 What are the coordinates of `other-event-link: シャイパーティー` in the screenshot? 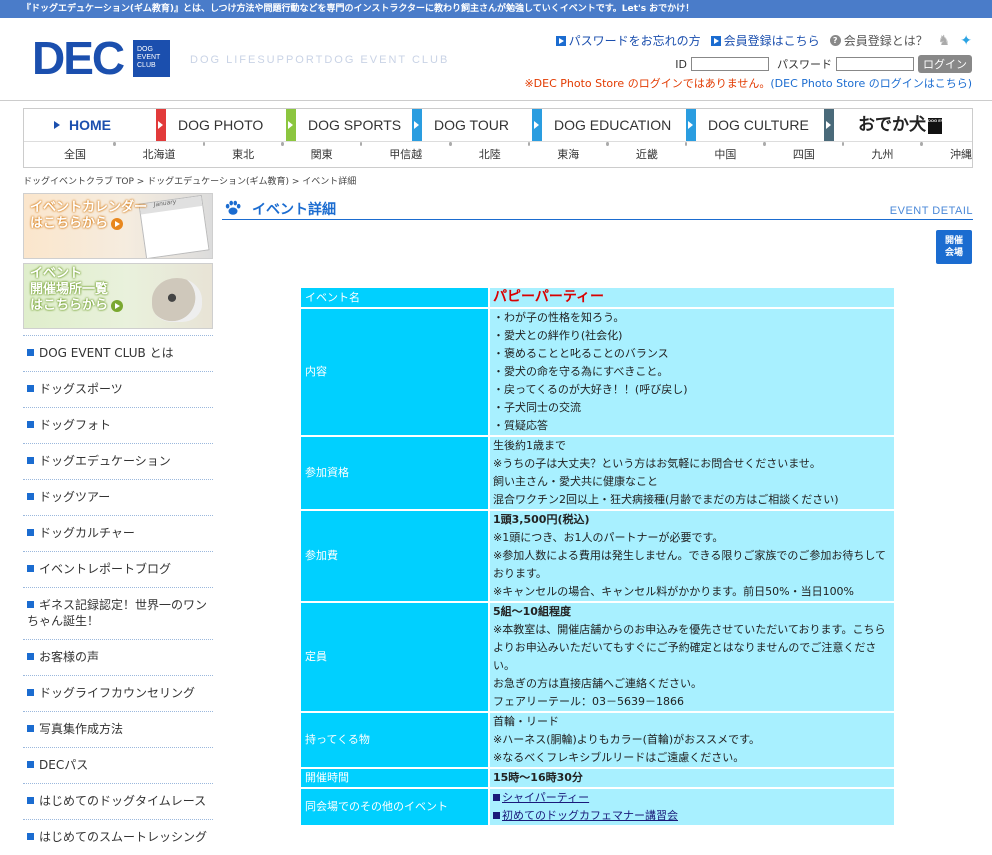 It's located at (541, 797).